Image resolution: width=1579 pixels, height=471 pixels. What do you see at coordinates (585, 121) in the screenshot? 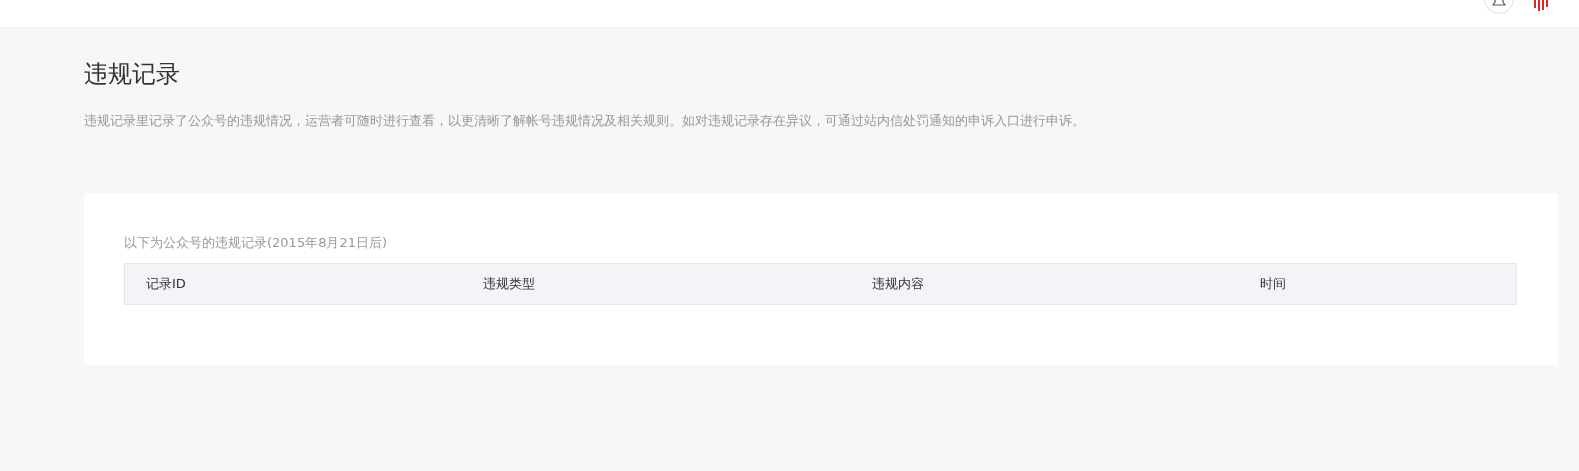
I see `page-description: 违规记录里记录了公众号的违规情况，运营者可随时进行查看，以更清晰了解帐号违规情况及相关规则。如对违规记录存在异议，可通过站内信处罚通知的申诉入口进行申诉。` at bounding box center [585, 121].